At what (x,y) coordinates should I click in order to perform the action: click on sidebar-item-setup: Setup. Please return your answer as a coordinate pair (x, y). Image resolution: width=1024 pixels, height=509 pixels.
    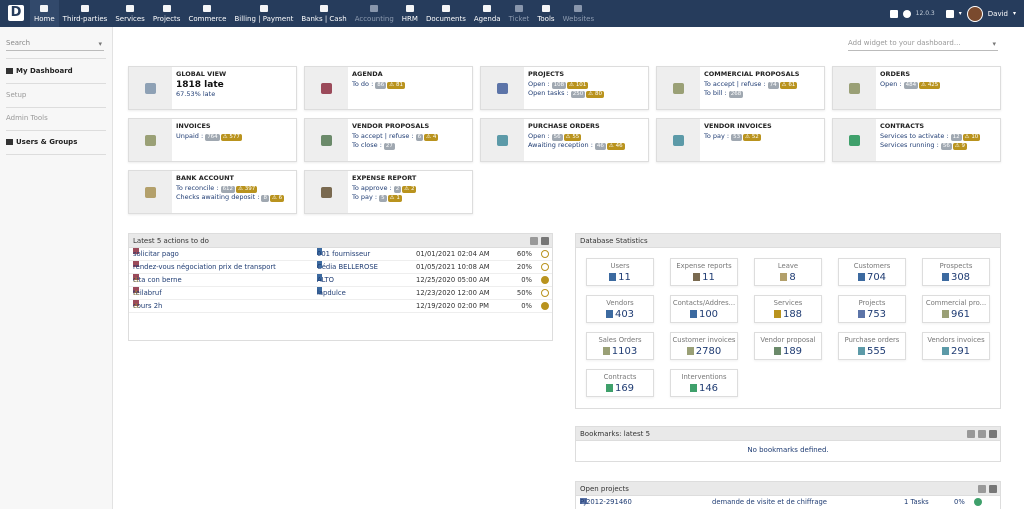
    Looking at the image, I should click on (56, 95).